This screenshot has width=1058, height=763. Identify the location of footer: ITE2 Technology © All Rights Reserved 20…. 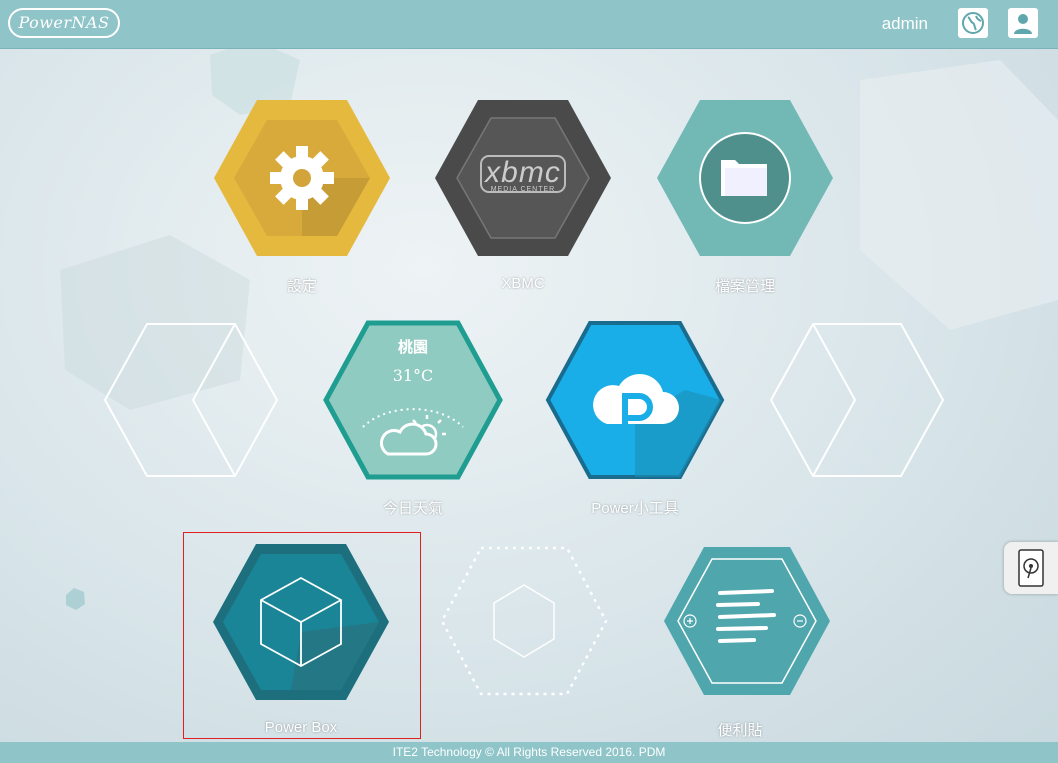
(529, 752).